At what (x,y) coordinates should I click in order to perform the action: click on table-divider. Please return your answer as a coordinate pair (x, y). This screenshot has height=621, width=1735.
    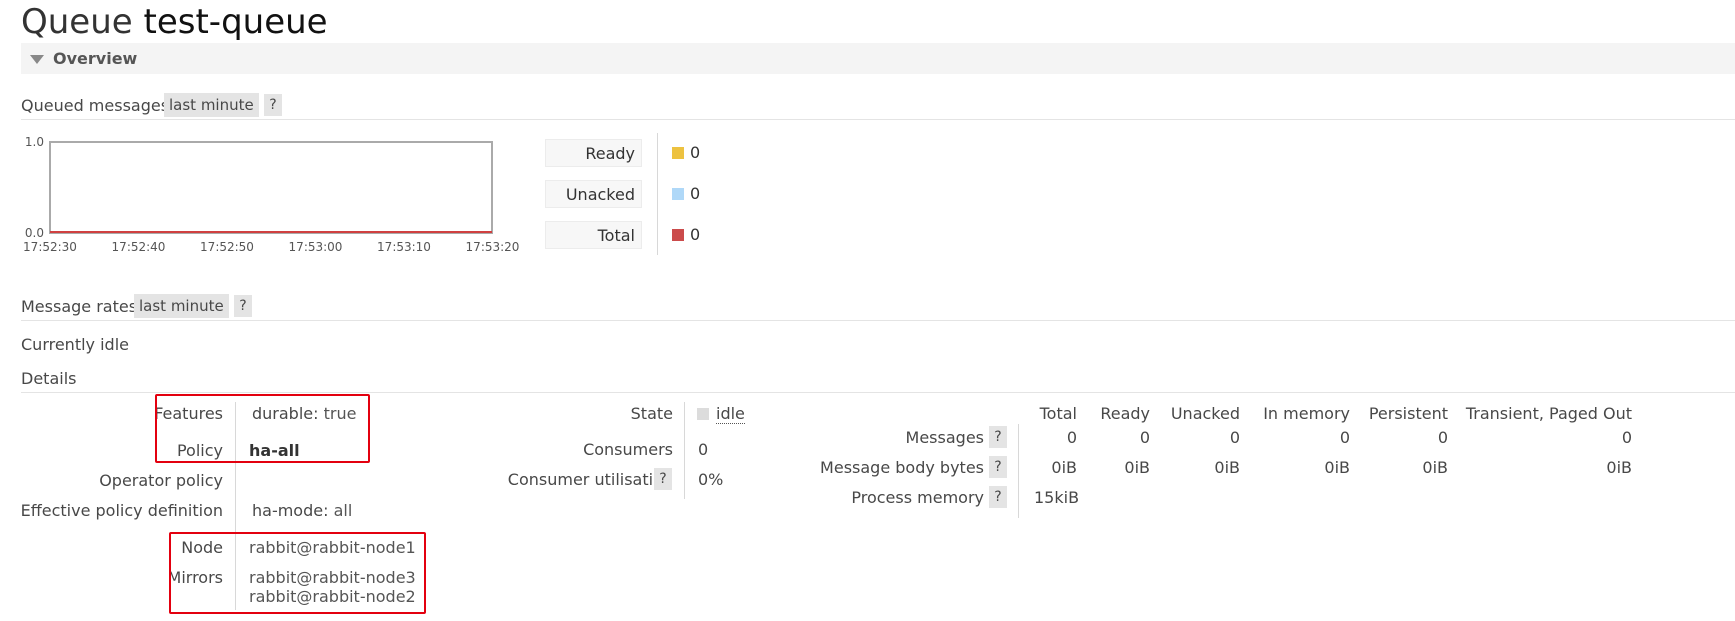
    Looking at the image, I should click on (1018, 471).